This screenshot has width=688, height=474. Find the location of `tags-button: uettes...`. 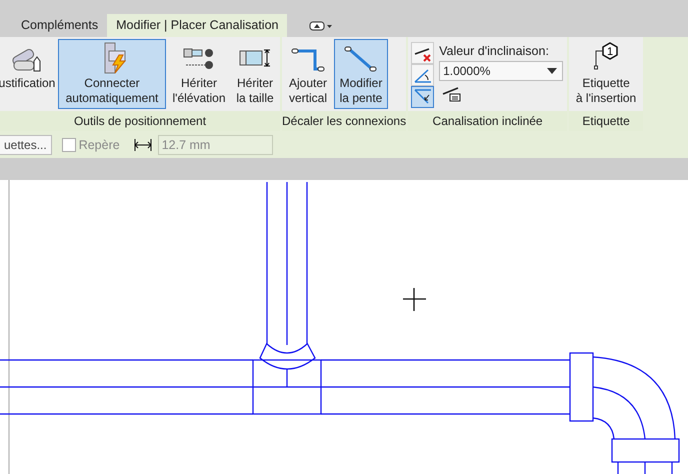

tags-button: uettes... is located at coordinates (26, 144).